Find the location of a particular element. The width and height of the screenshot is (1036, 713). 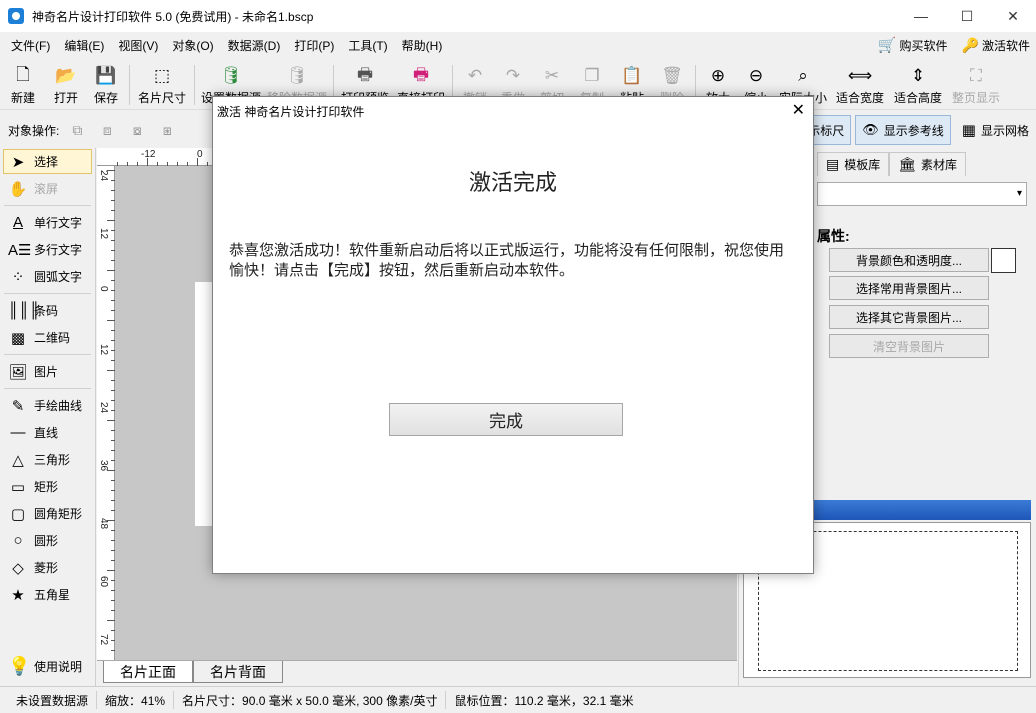

send-backward-icon: ⧇ is located at coordinates (137, 130).